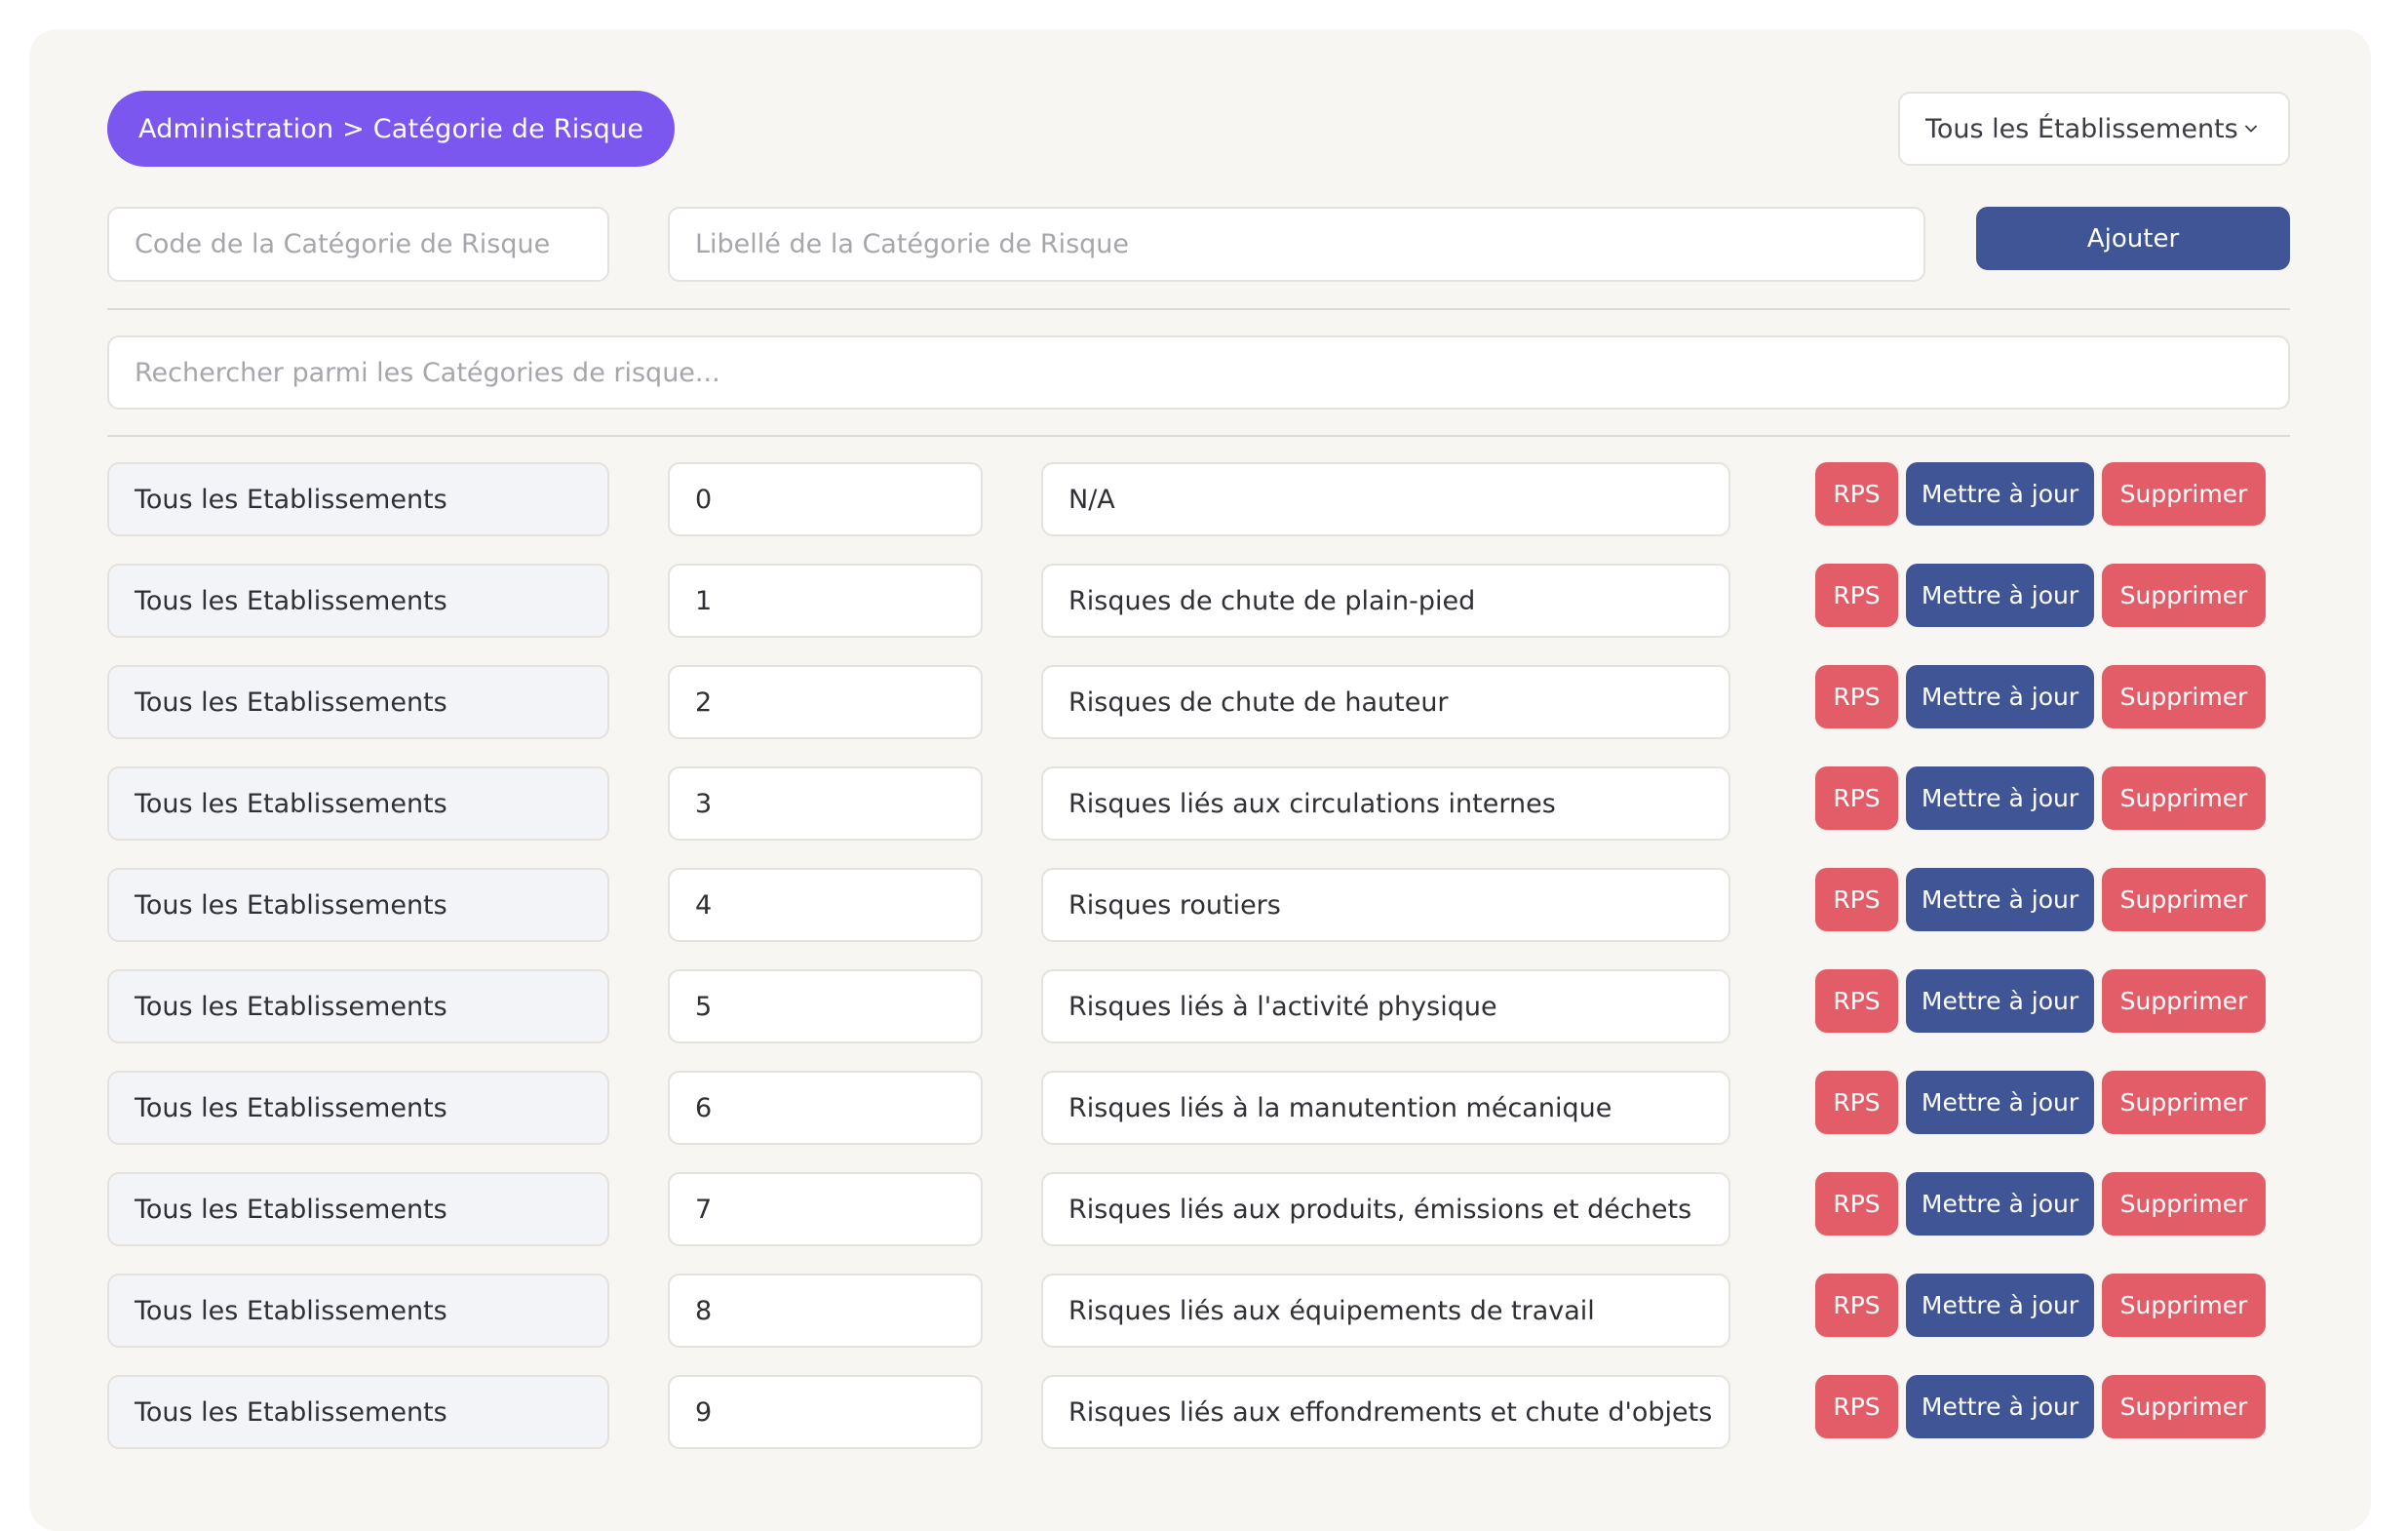 This screenshot has height=1531, width=2408. What do you see at coordinates (825, 1006) in the screenshot?
I see `row-code-field: 5` at bounding box center [825, 1006].